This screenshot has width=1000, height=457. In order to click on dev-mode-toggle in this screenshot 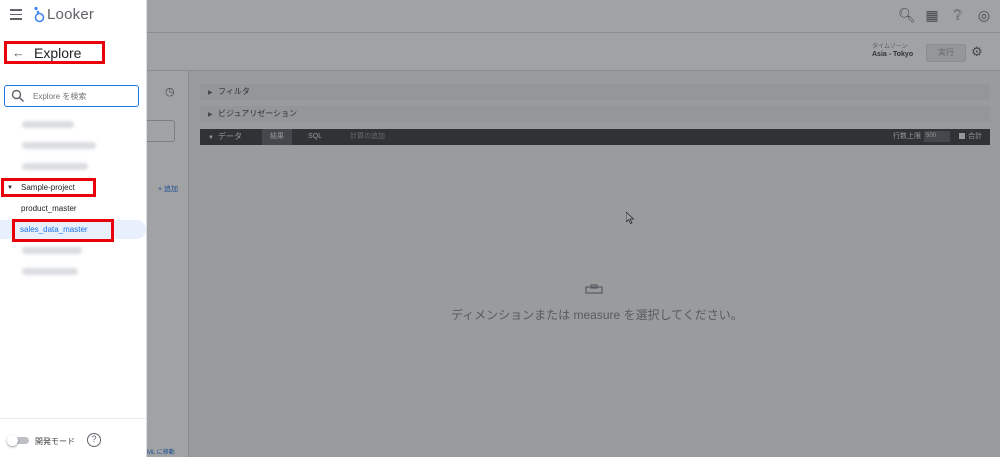, I will do `click(18, 440)`.